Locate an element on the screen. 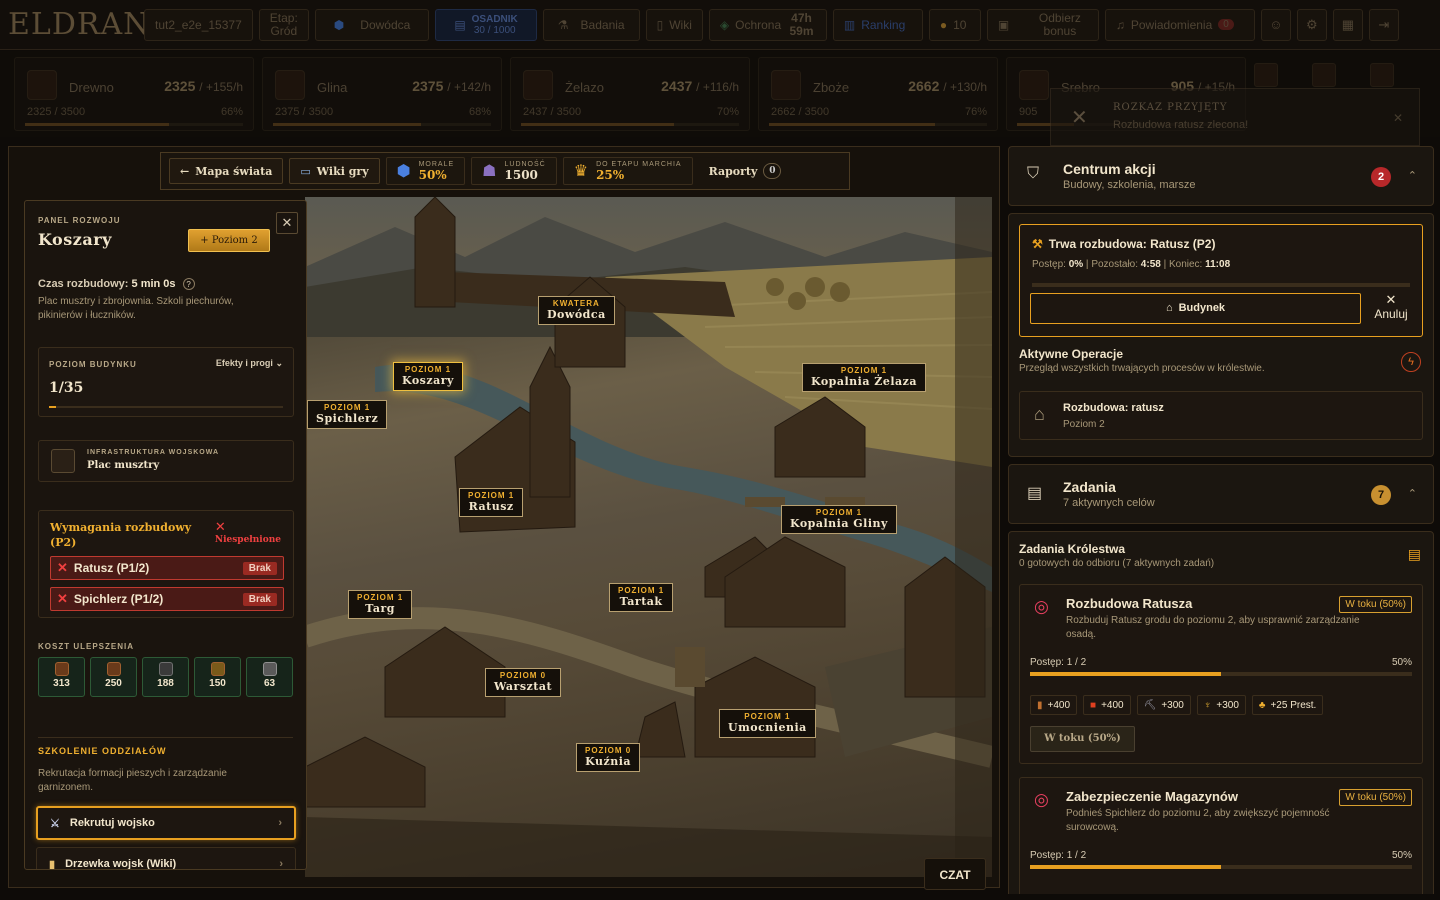 This screenshot has width=1440, height=900. task-status-badge: W toku (50%) is located at coordinates (1375, 797).